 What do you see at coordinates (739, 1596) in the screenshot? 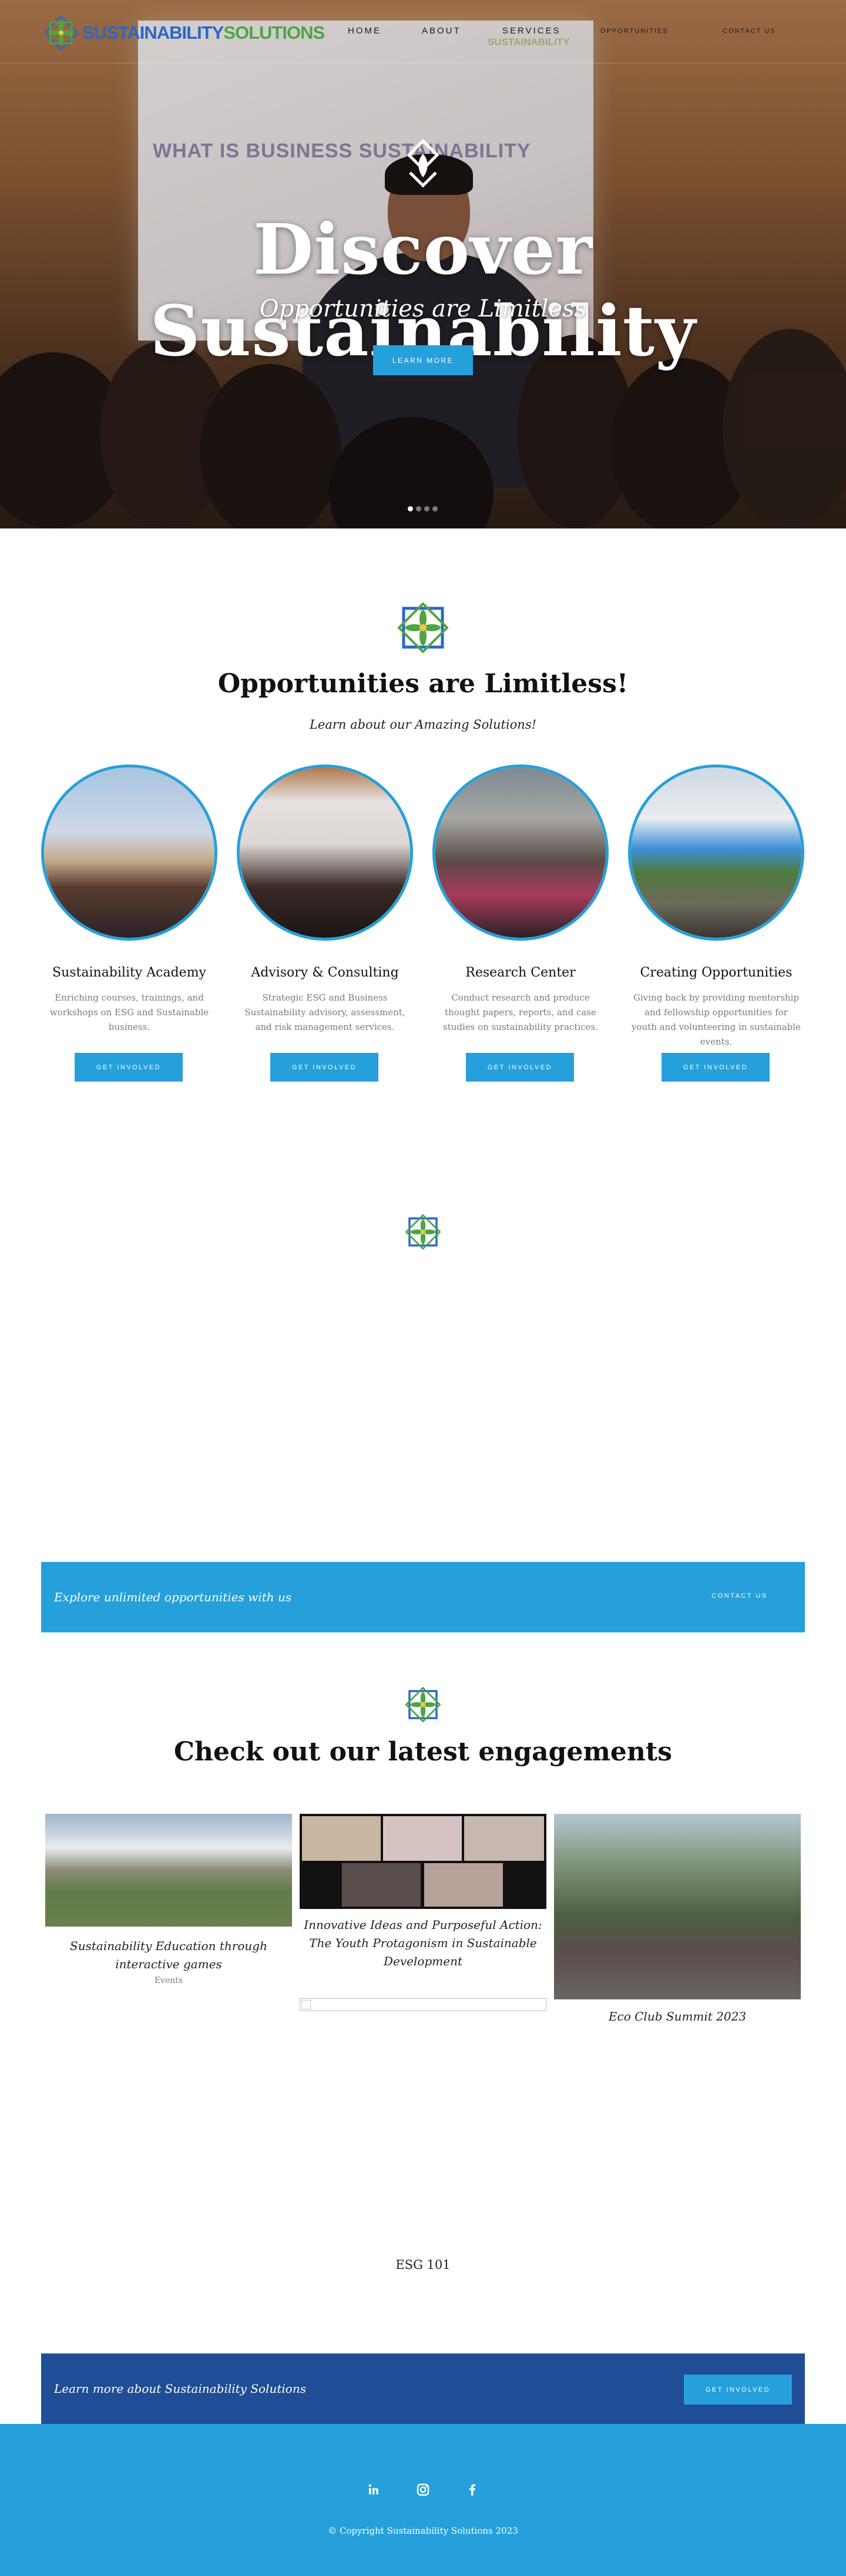
I see `contact-us-button: CONTACT US` at bounding box center [739, 1596].